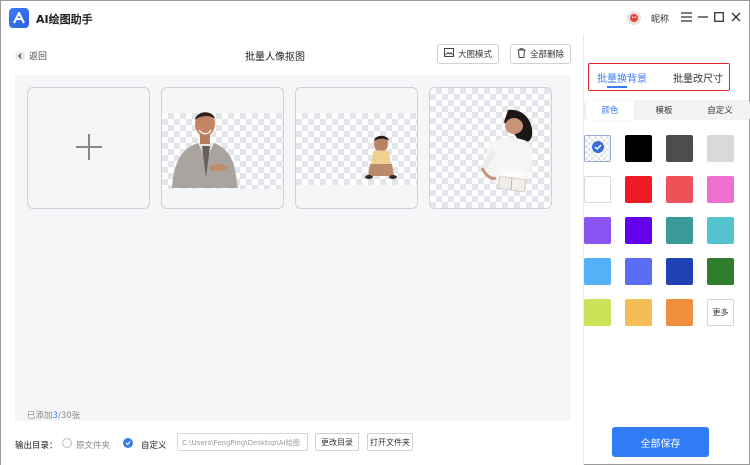  I want to click on tab-batch-resize: 批量改尺寸, so click(698, 77).